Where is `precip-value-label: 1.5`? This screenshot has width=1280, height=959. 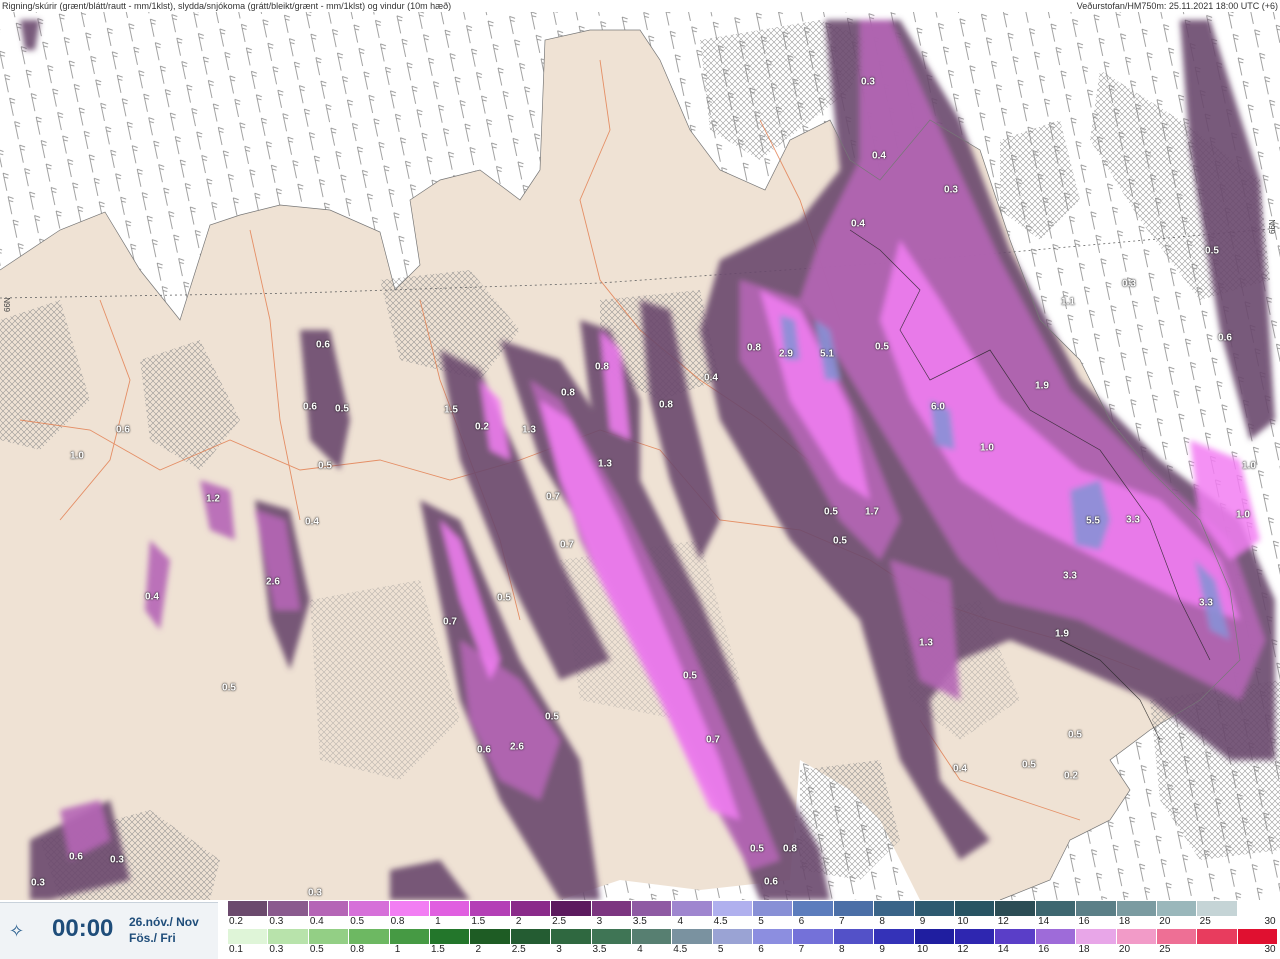
precip-value-label: 1.5 is located at coordinates (451, 410).